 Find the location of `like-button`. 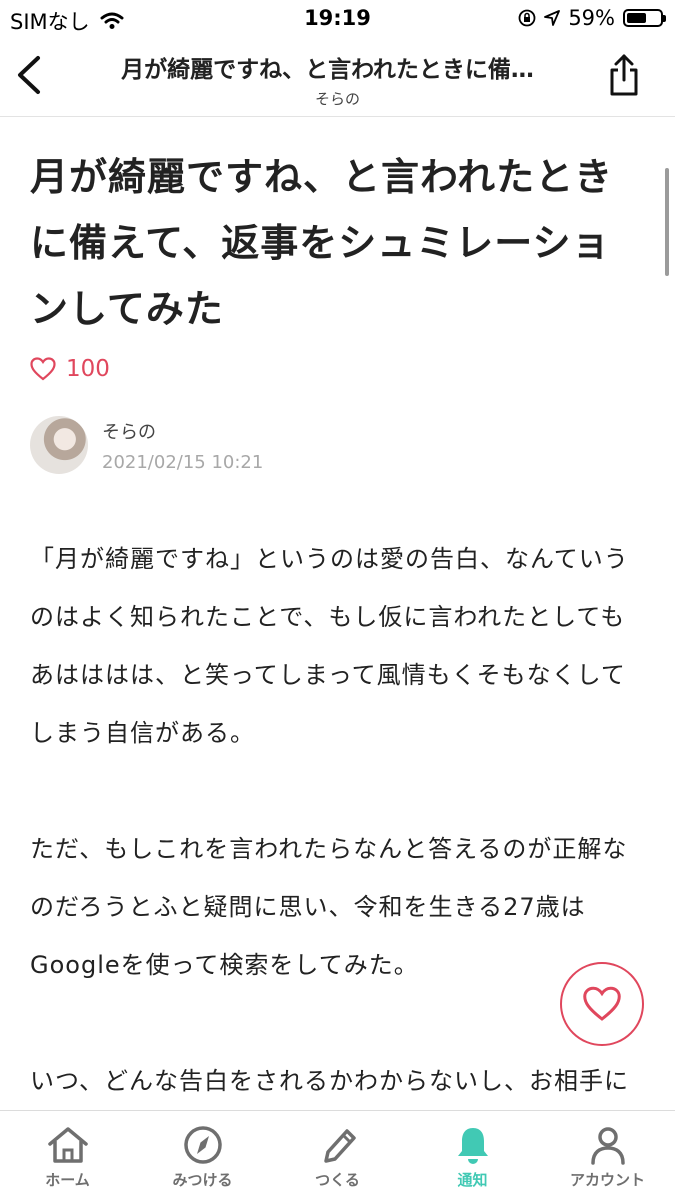

like-button is located at coordinates (602, 1004).